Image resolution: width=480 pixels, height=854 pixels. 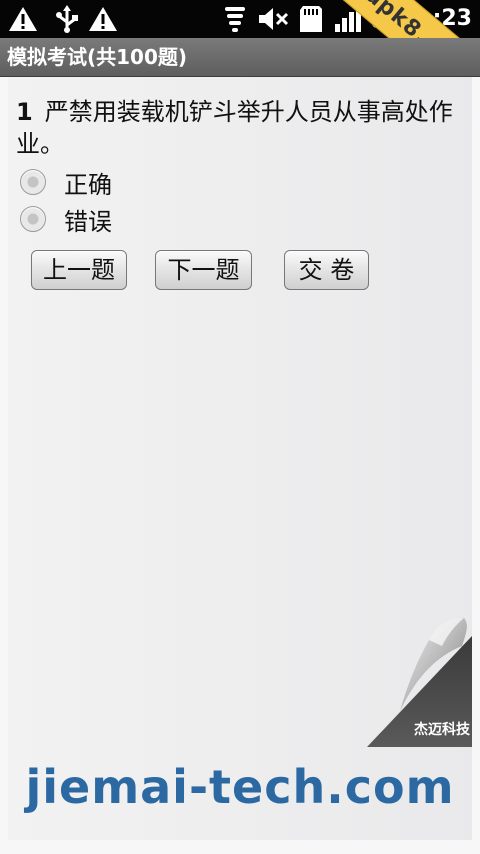 I want to click on next-question-button: 下一题, so click(x=203, y=270).